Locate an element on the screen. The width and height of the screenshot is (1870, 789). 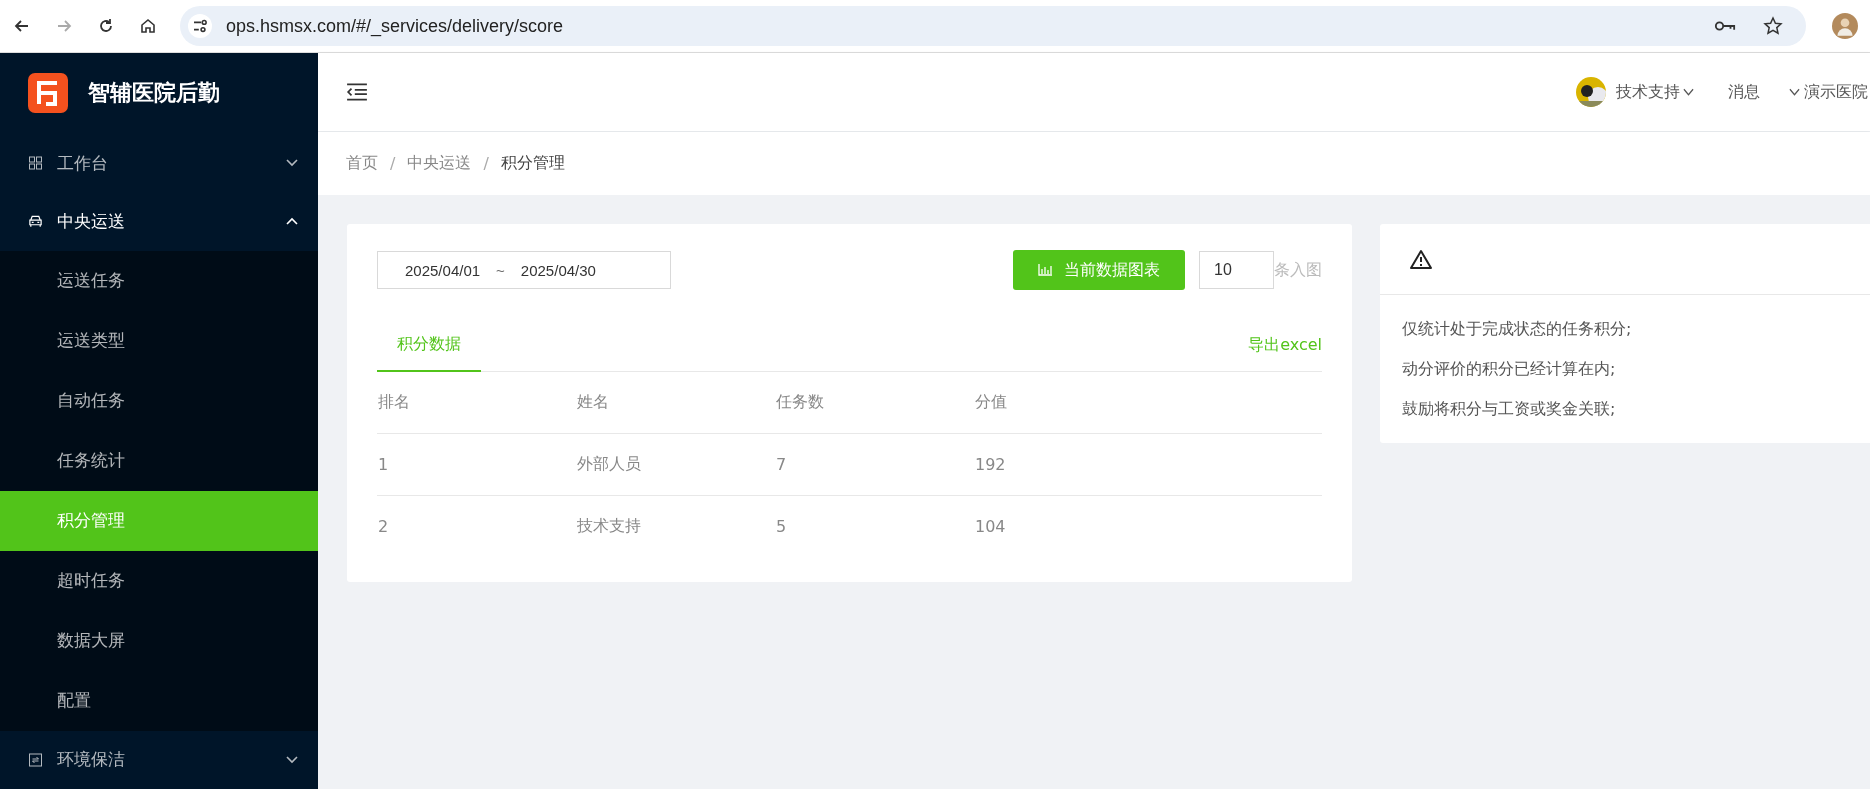
table-cell: 104 is located at coordinates (990, 526).